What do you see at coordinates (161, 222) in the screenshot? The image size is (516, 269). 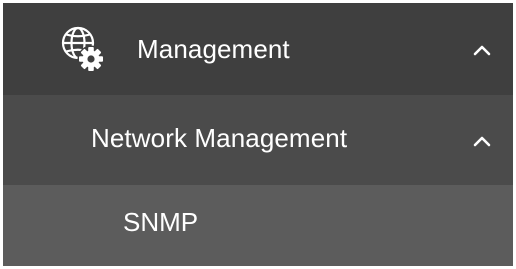 I see `menu-item-snmp-label: SNMP` at bounding box center [161, 222].